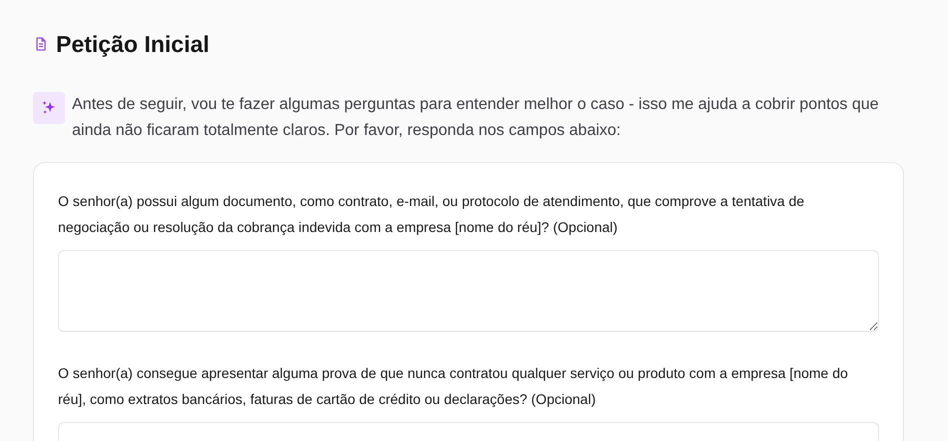 This screenshot has width=948, height=441. Describe the element at coordinates (41, 44) in the screenshot. I see `document-icon` at that location.